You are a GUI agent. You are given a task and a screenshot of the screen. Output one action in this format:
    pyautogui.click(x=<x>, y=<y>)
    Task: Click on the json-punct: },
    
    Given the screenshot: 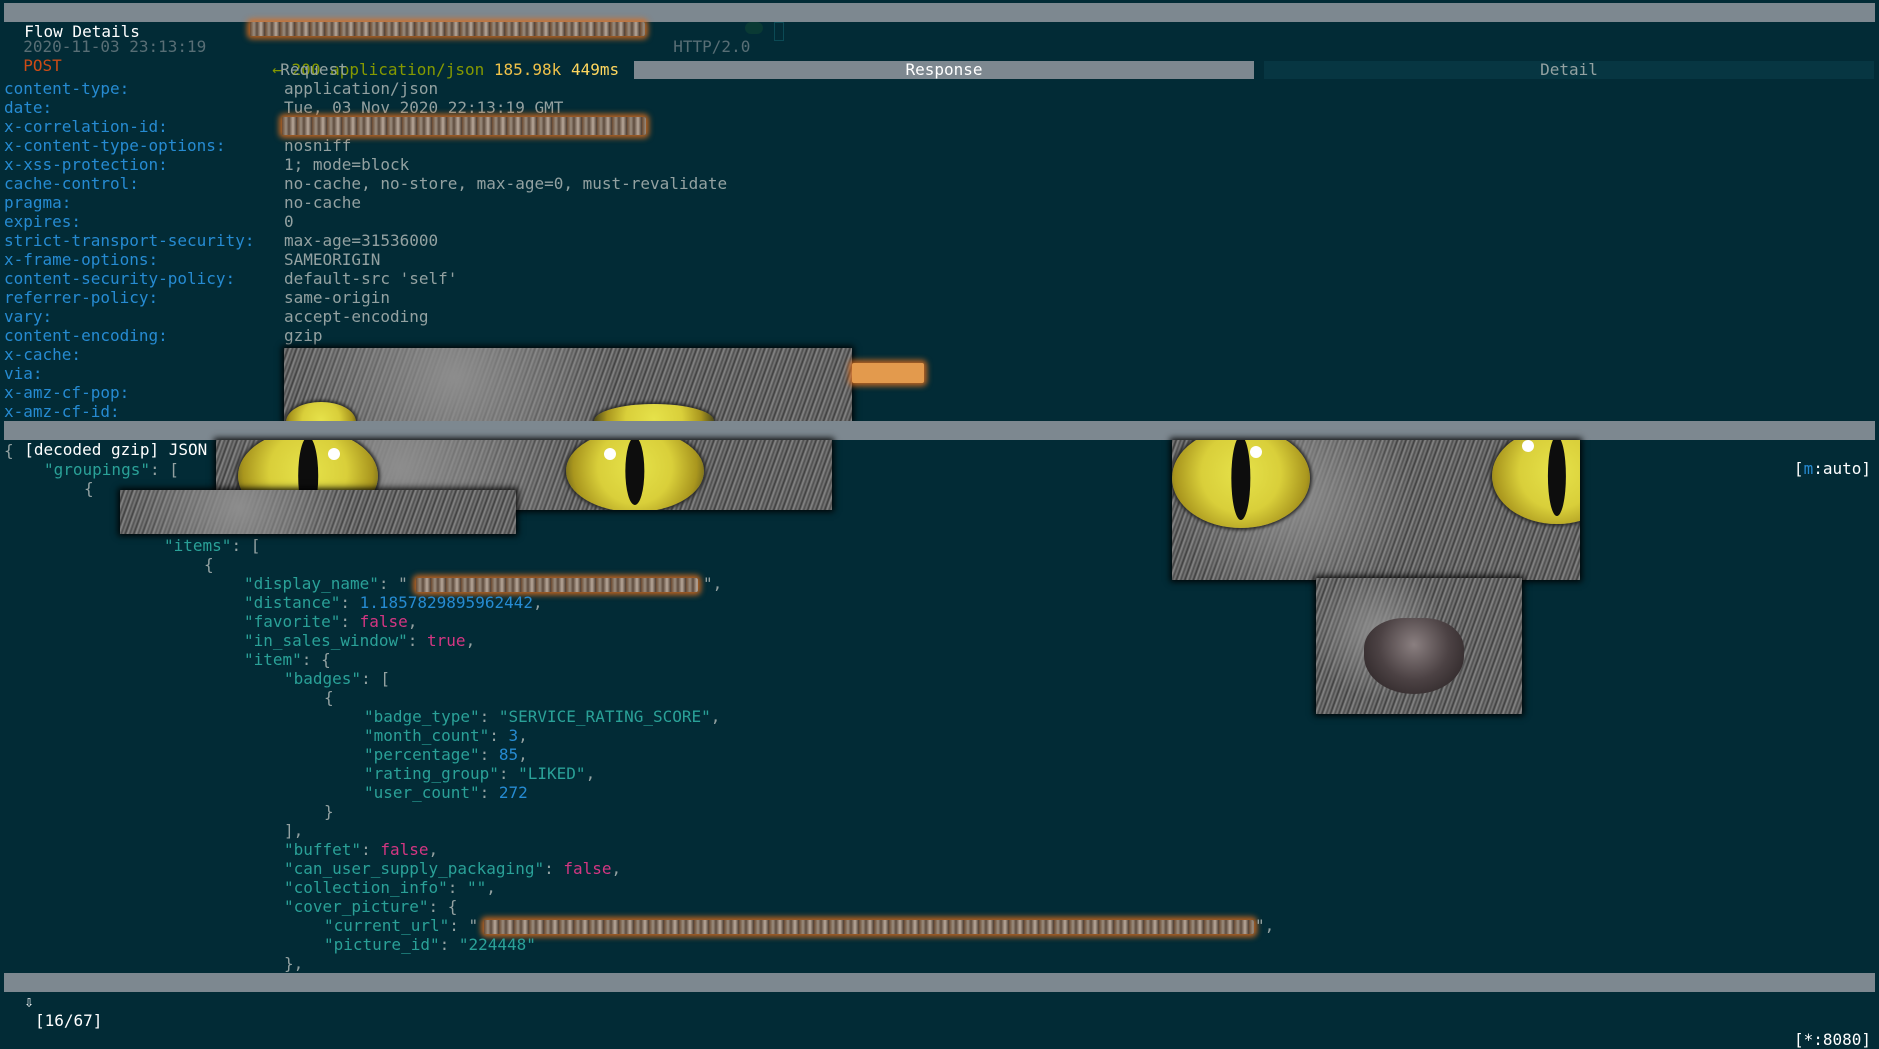 What is the action you would take?
    pyautogui.click(x=294, y=963)
    